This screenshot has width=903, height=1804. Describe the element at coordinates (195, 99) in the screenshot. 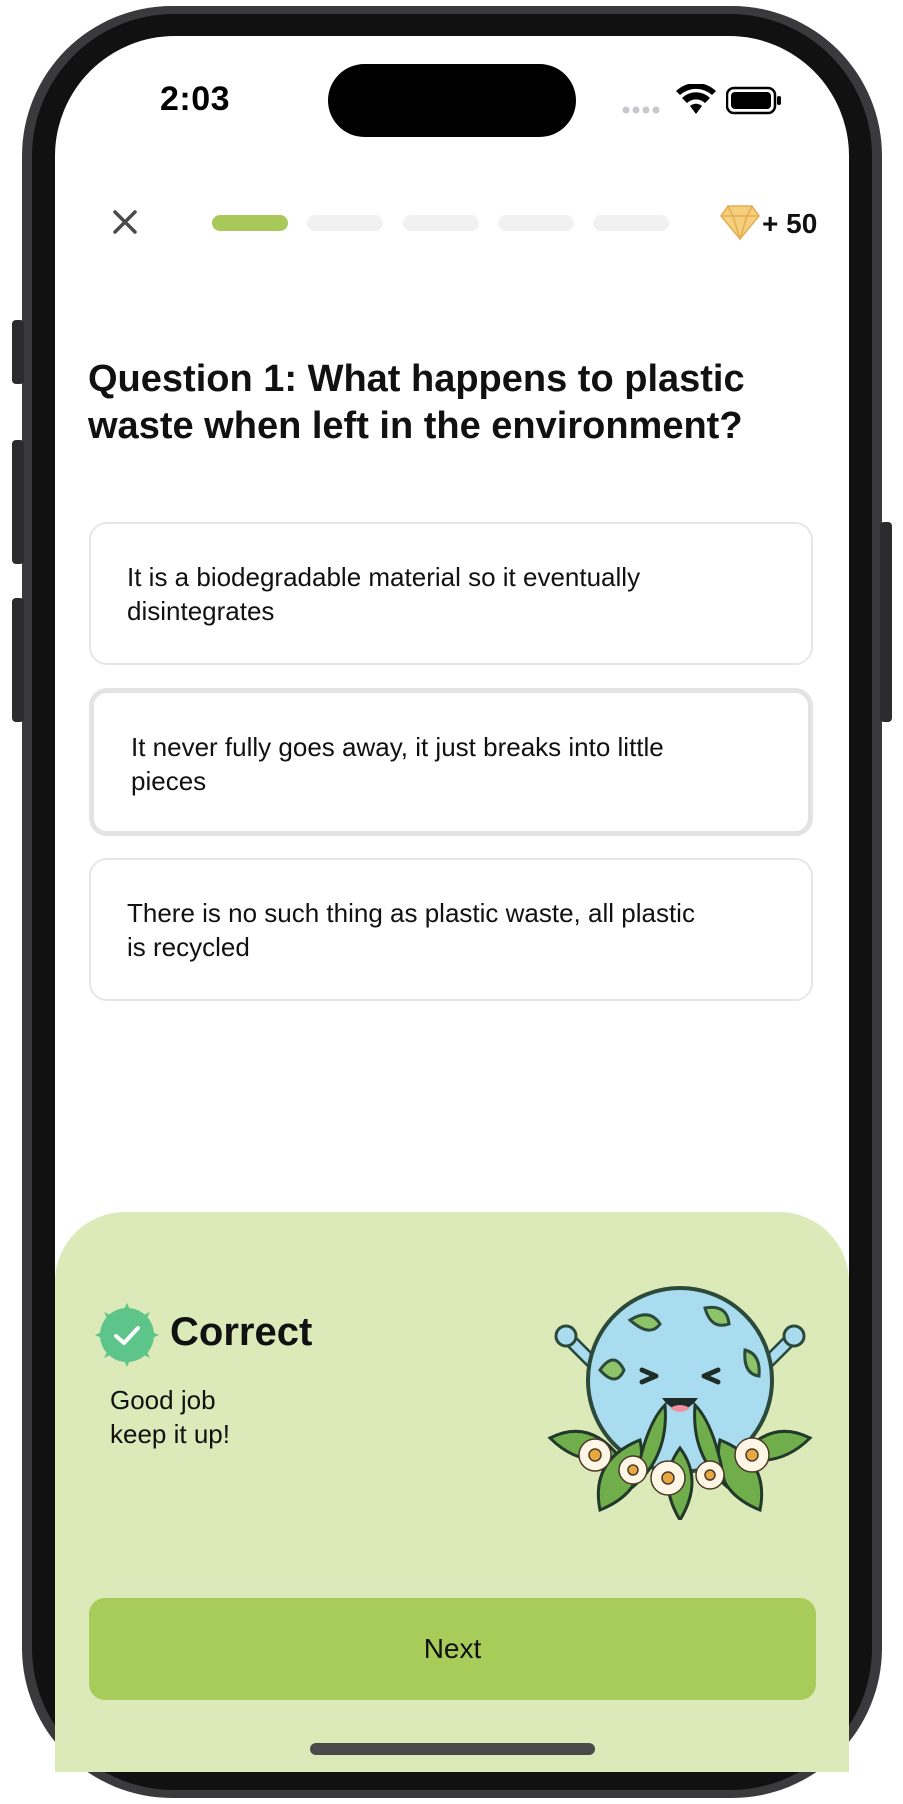

I see `status-time: 2:03` at that location.